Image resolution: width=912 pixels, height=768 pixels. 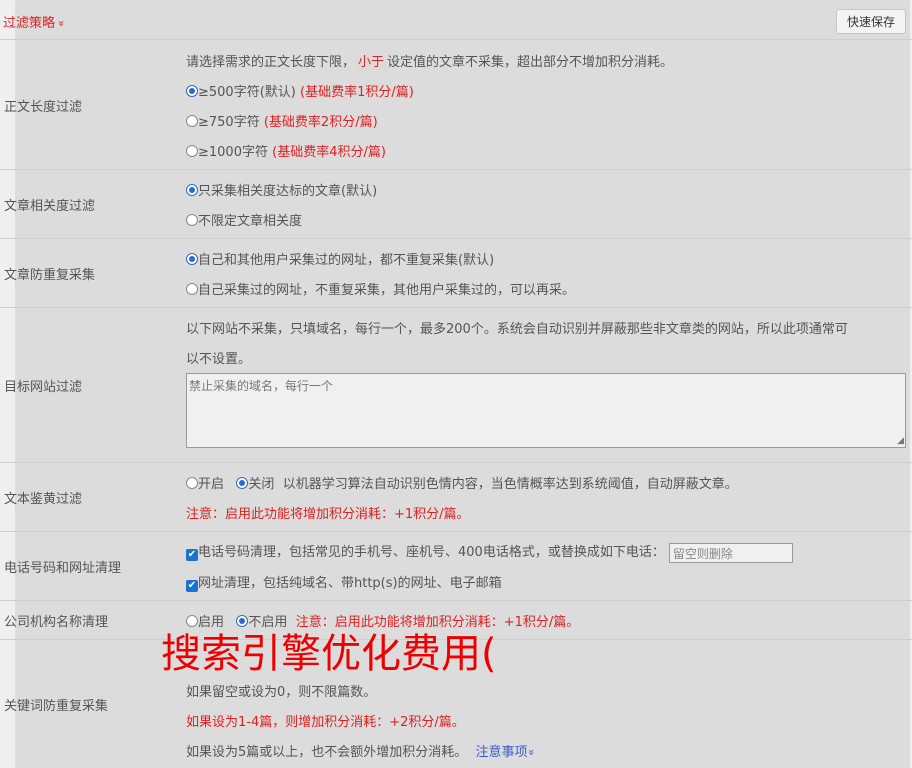 I want to click on phone-cleanup-checkbox: ✔, so click(x=192, y=555).